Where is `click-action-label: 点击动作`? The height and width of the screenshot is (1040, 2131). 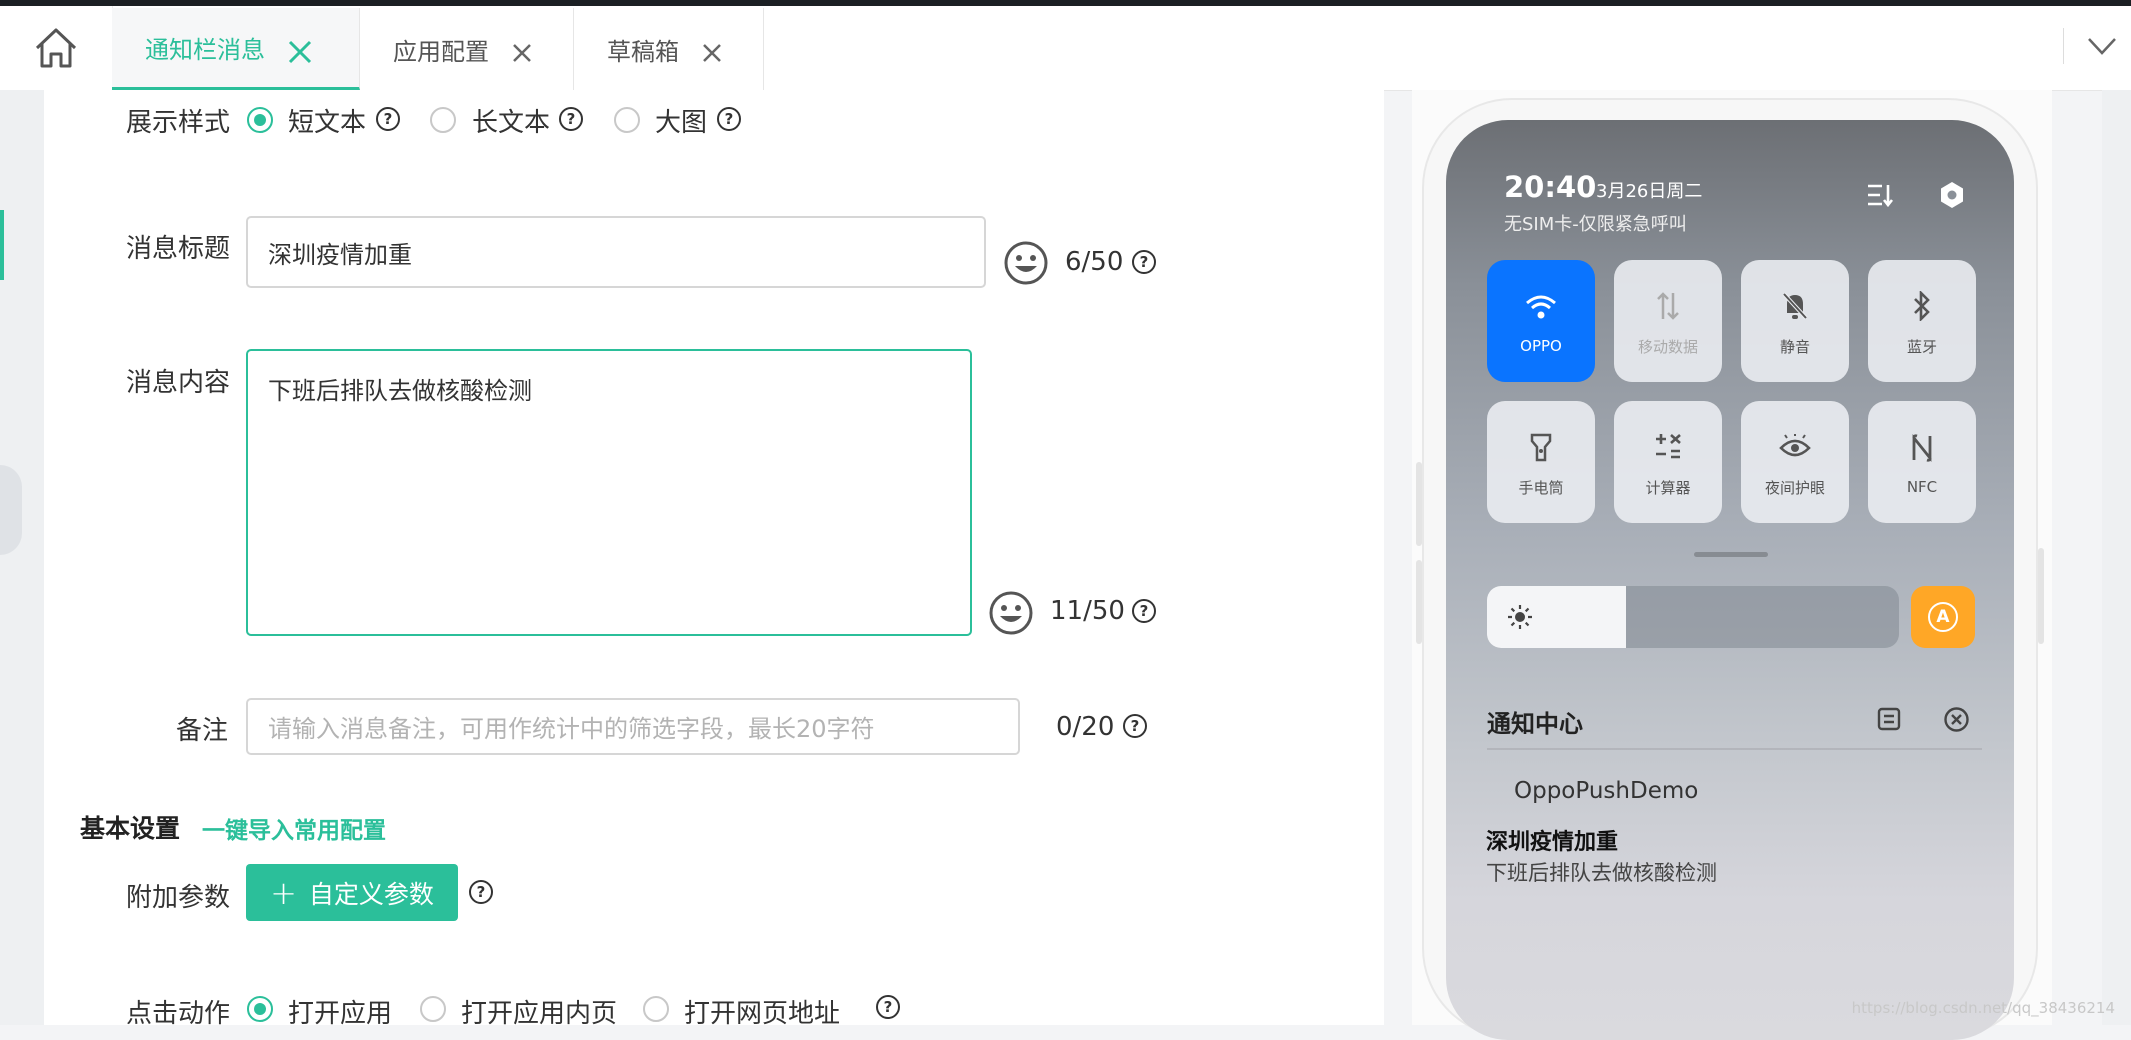 click-action-label: 点击动作 is located at coordinates (178, 1014).